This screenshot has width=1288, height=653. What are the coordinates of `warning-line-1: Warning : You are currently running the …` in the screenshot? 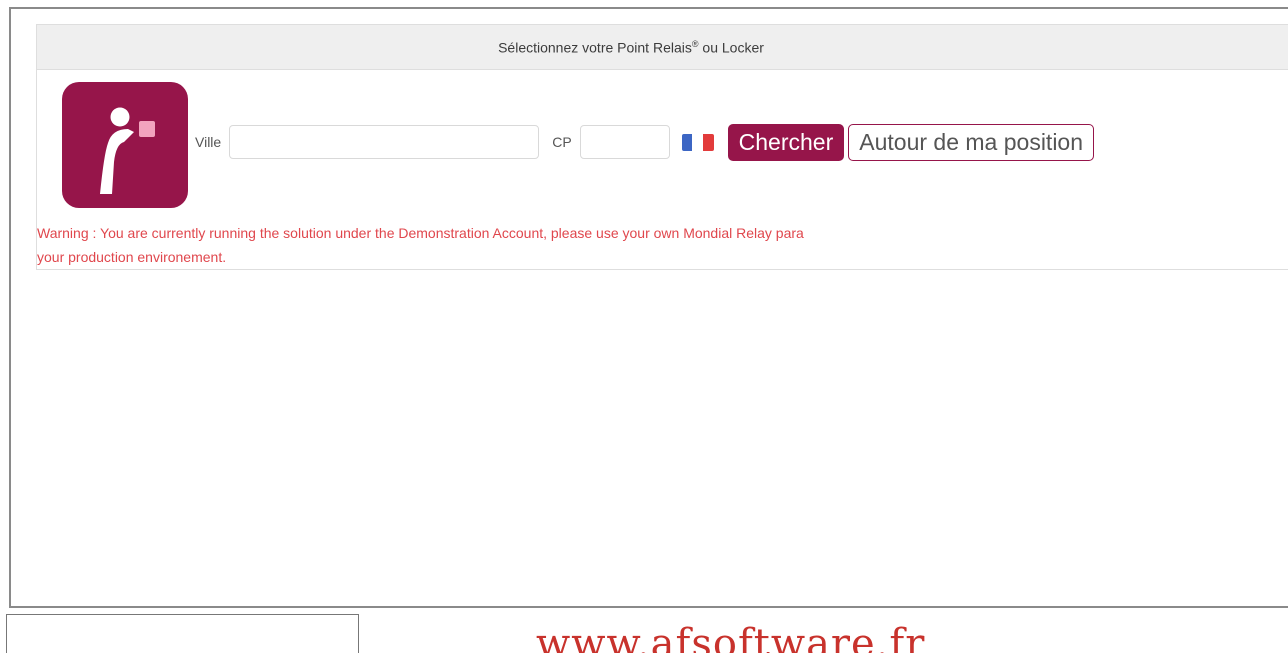 It's located at (420, 233).